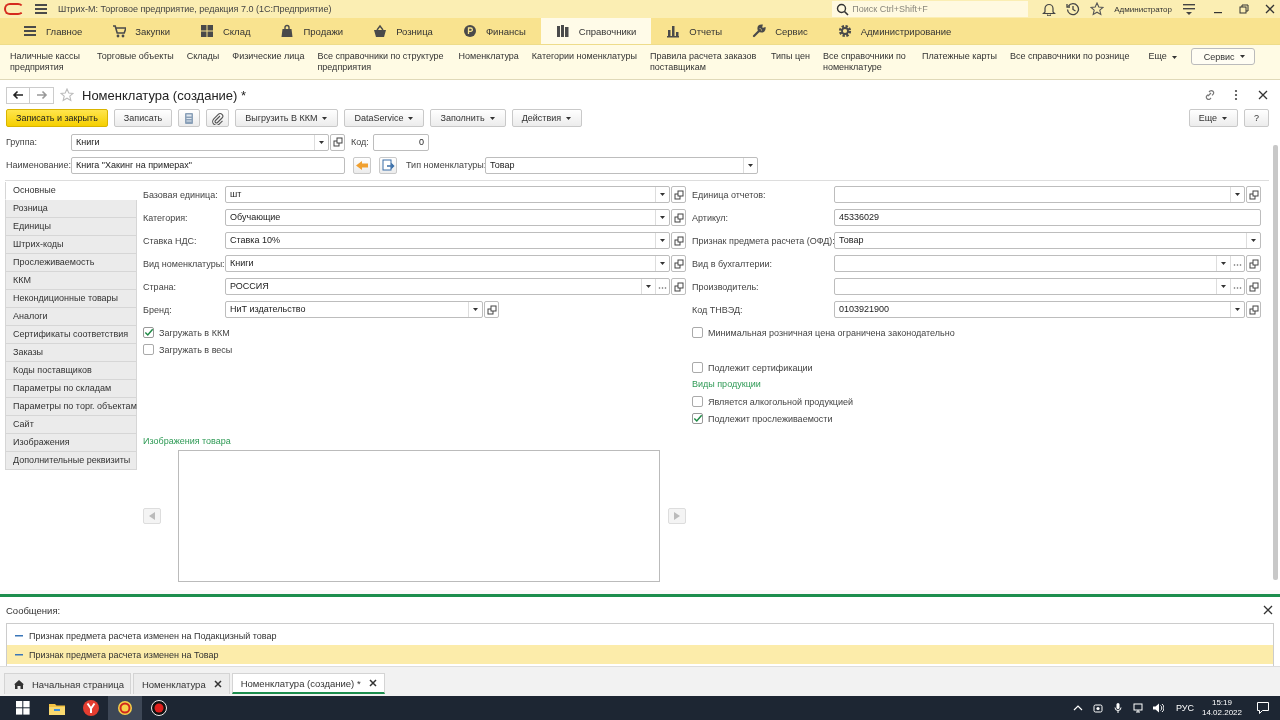  What do you see at coordinates (308, 683) in the screenshot?
I see `window-tab: Номенклатура (создание) *` at bounding box center [308, 683].